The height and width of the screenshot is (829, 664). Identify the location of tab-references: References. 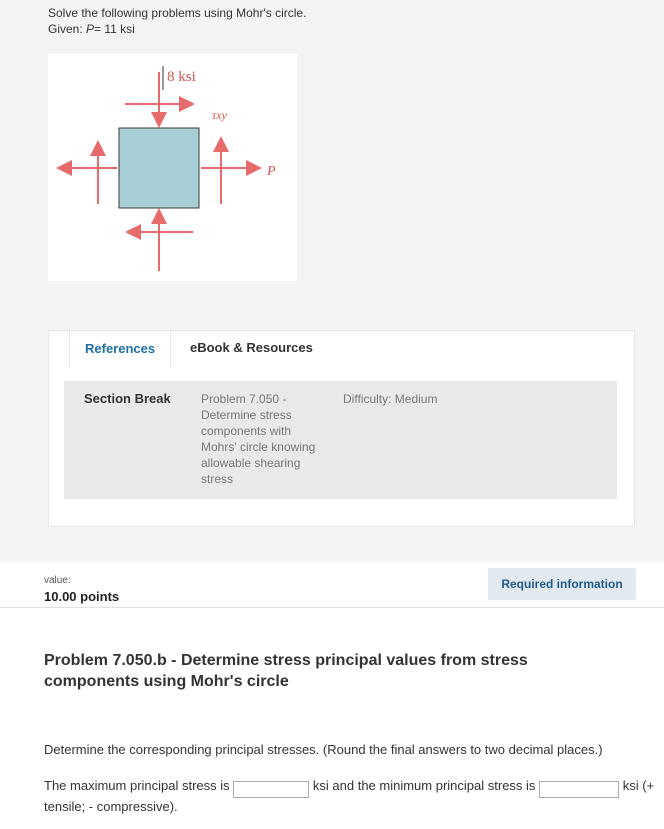
(120, 348).